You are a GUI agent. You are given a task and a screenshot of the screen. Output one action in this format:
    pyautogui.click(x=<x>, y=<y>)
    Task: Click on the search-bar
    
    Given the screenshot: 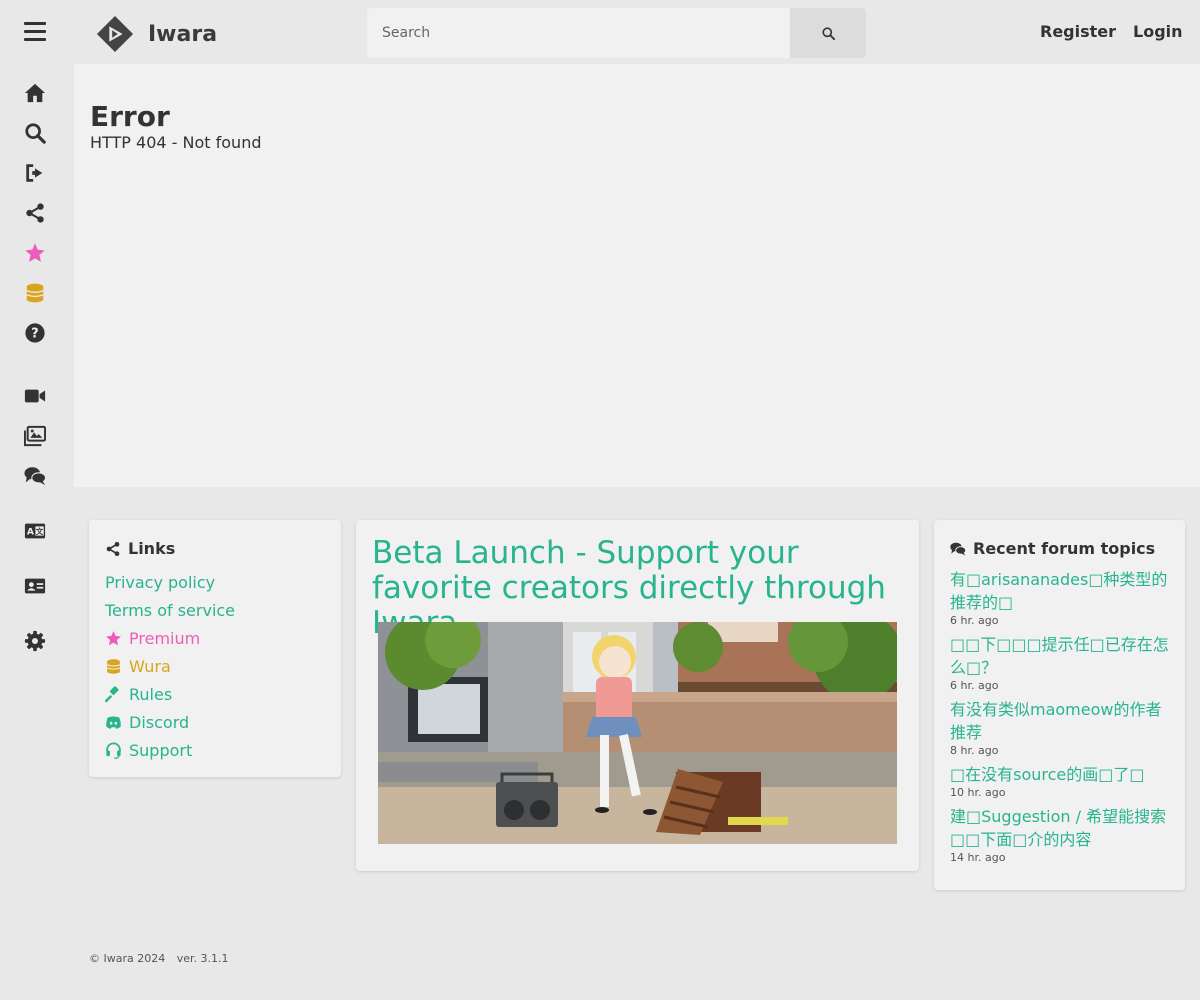 What is the action you would take?
    pyautogui.click(x=616, y=33)
    